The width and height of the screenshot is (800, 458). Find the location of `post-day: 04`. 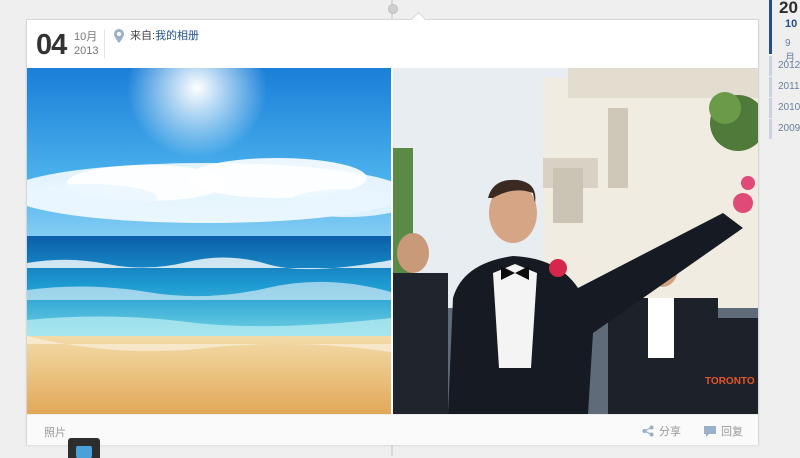

post-day: 04 is located at coordinates (51, 45).